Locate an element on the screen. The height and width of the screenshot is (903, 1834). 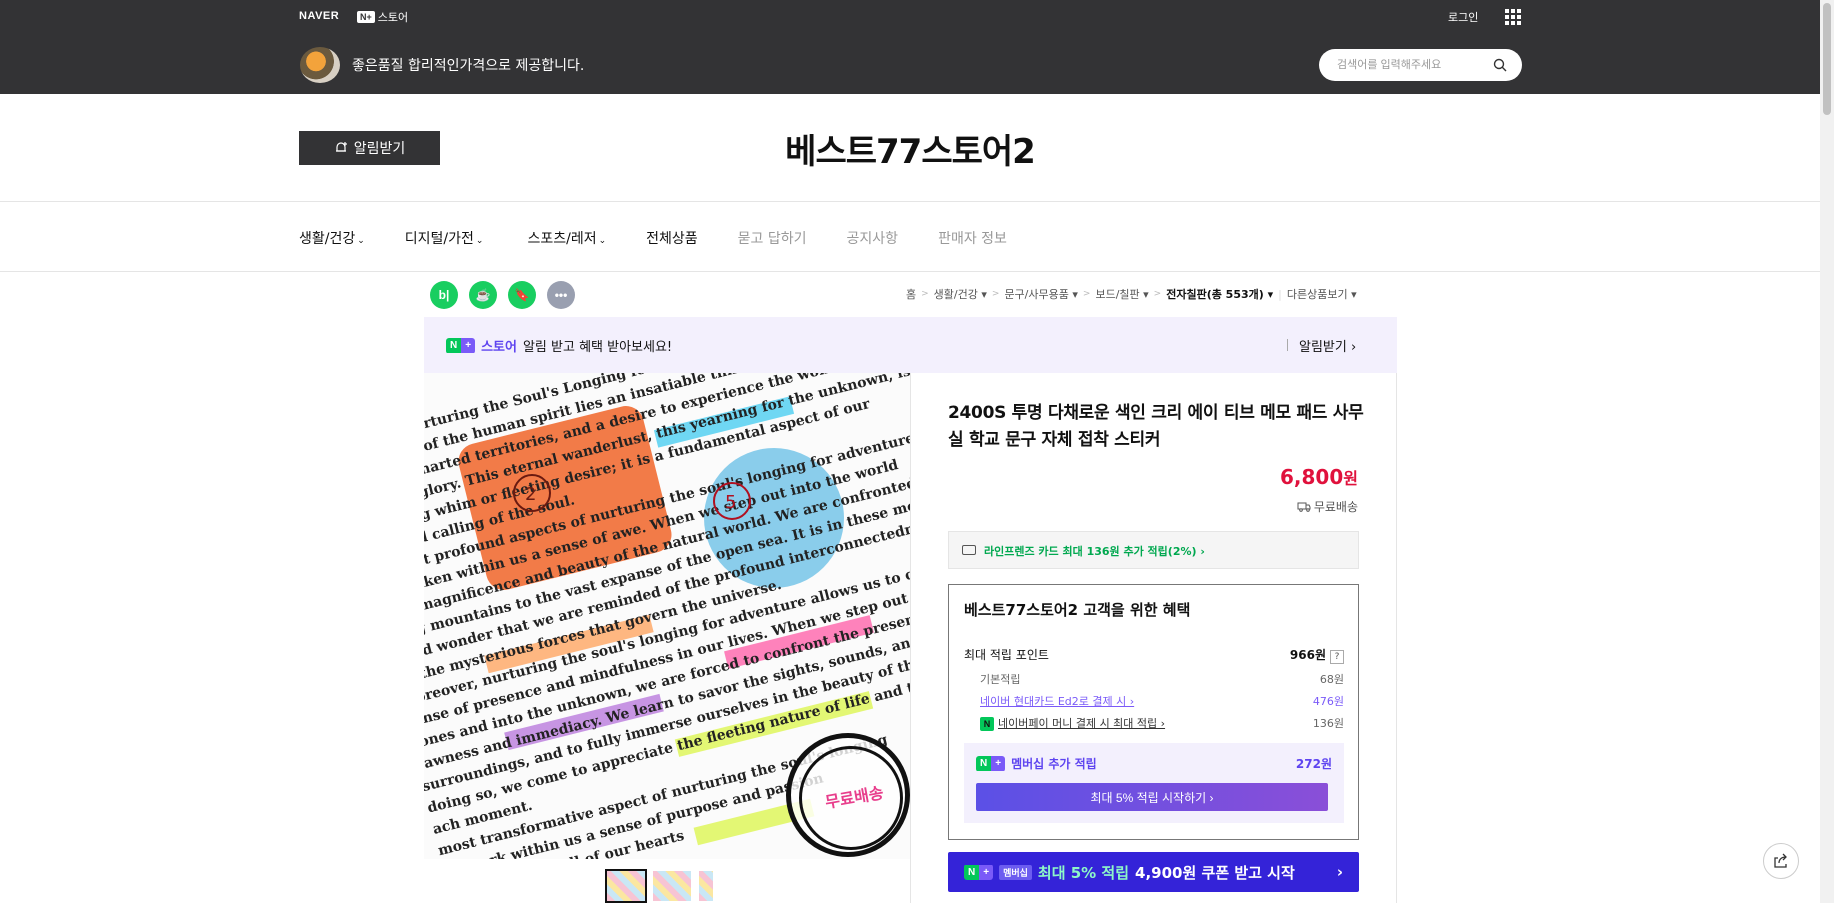
nplus-store-label: 스토어 is located at coordinates (393, 17).